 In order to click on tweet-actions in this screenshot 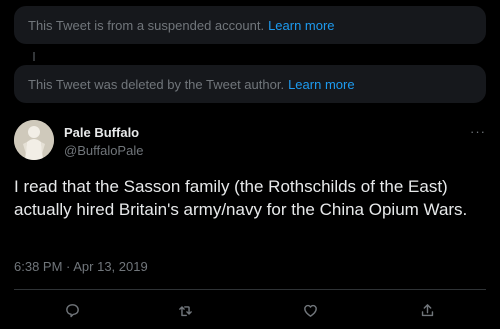, I will do `click(250, 310)`.